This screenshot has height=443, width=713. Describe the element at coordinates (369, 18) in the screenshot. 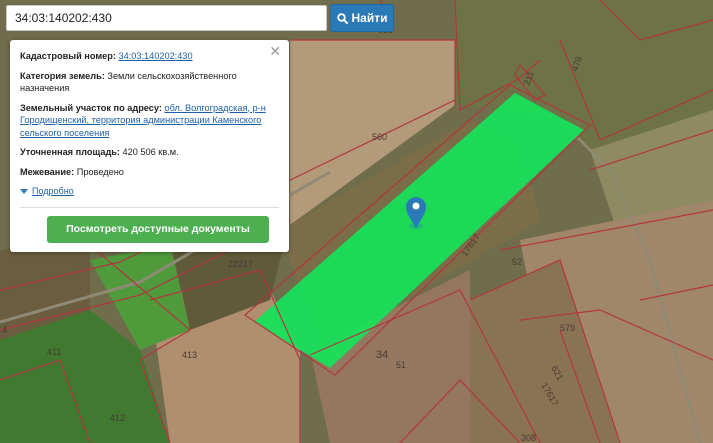

I see `search-button-label: Найти` at that location.